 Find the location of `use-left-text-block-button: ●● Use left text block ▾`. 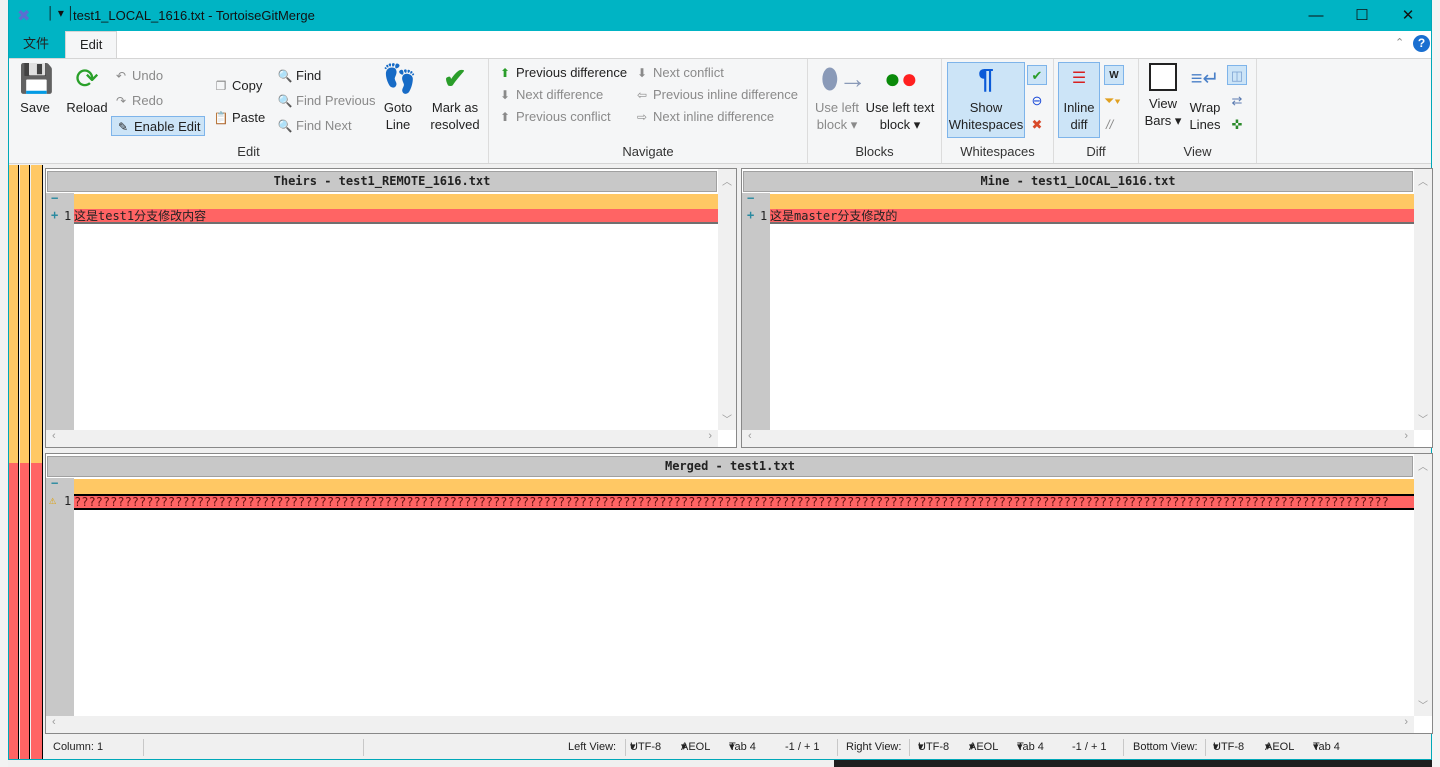

use-left-text-block-button: ●● Use left text block ▾ is located at coordinates (900, 98).